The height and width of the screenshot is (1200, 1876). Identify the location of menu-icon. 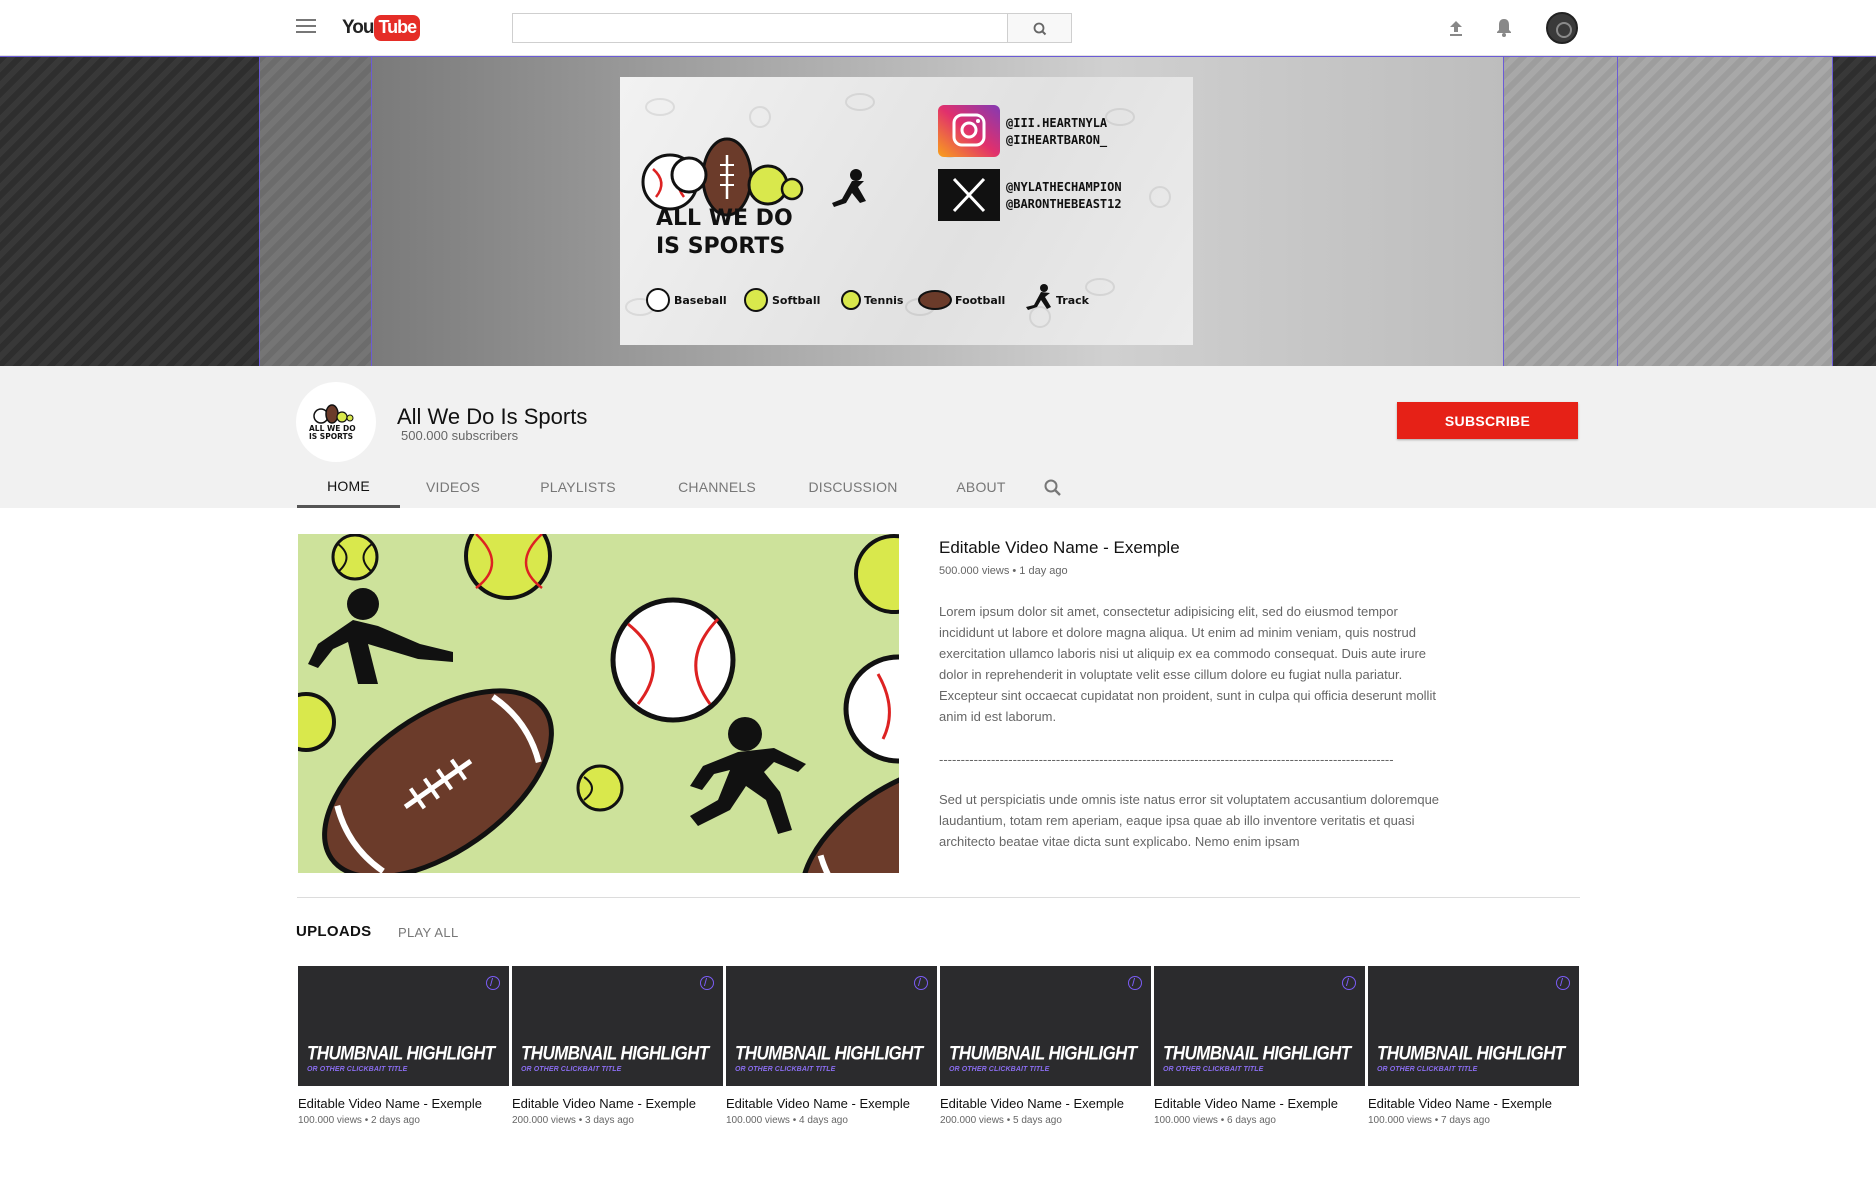
(306, 27).